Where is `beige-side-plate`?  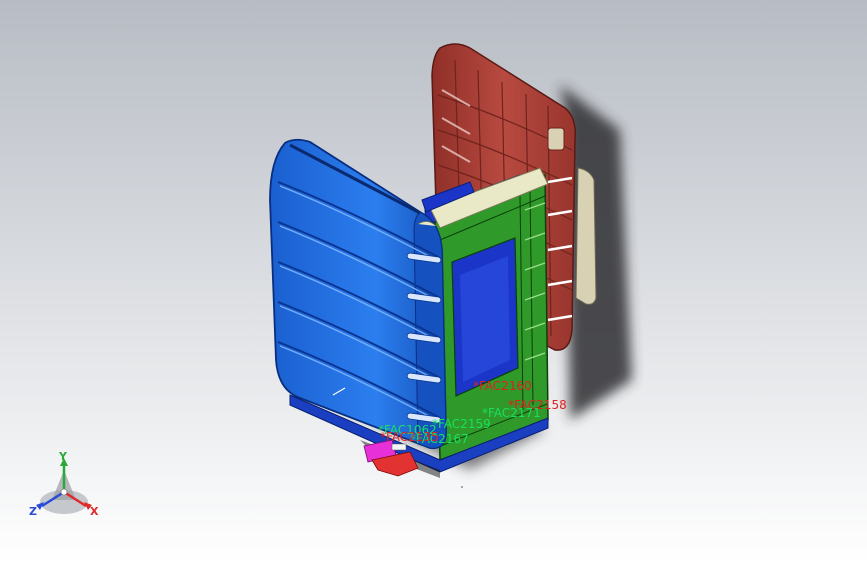
beige-side-plate is located at coordinates (586, 236).